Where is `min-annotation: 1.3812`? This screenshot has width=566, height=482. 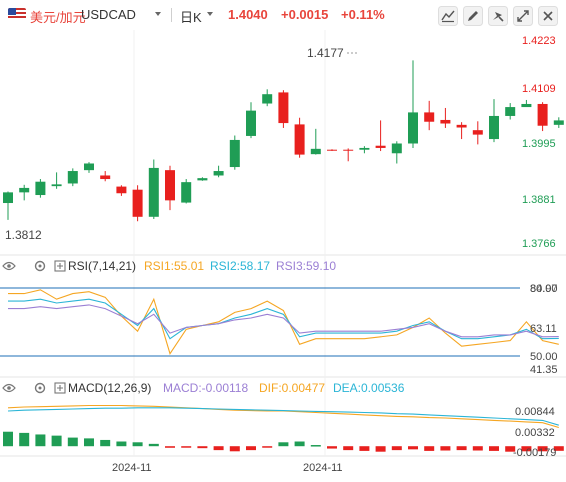
min-annotation: 1.3812 is located at coordinates (23, 235).